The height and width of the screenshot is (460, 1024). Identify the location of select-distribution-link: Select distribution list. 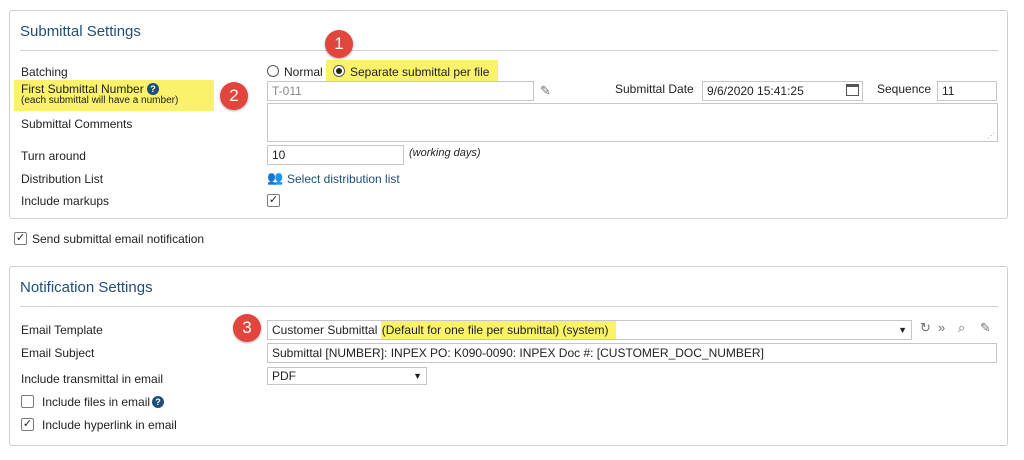
(343, 179).